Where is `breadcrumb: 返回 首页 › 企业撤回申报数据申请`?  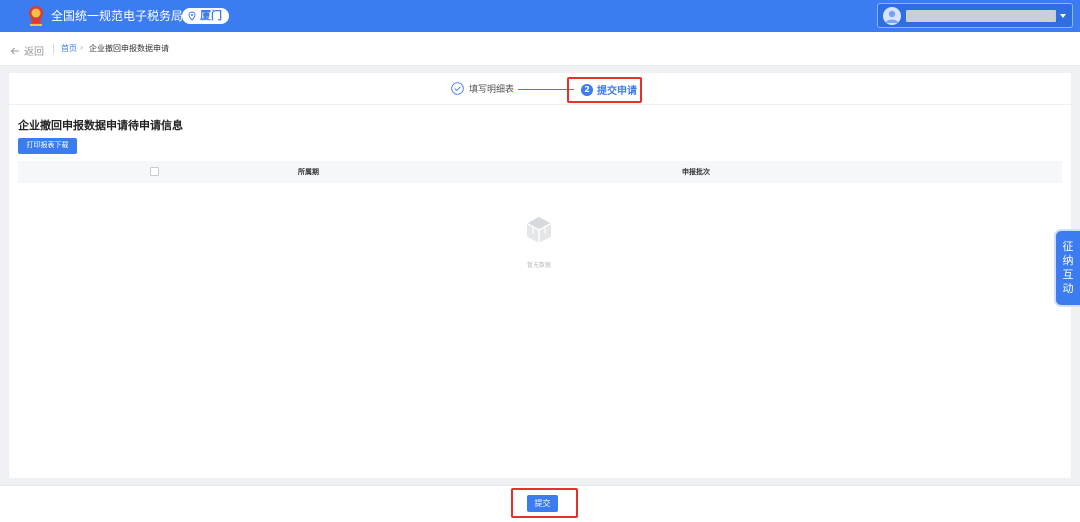 breadcrumb: 返回 首页 › 企业撤回申报数据申请 is located at coordinates (540, 49).